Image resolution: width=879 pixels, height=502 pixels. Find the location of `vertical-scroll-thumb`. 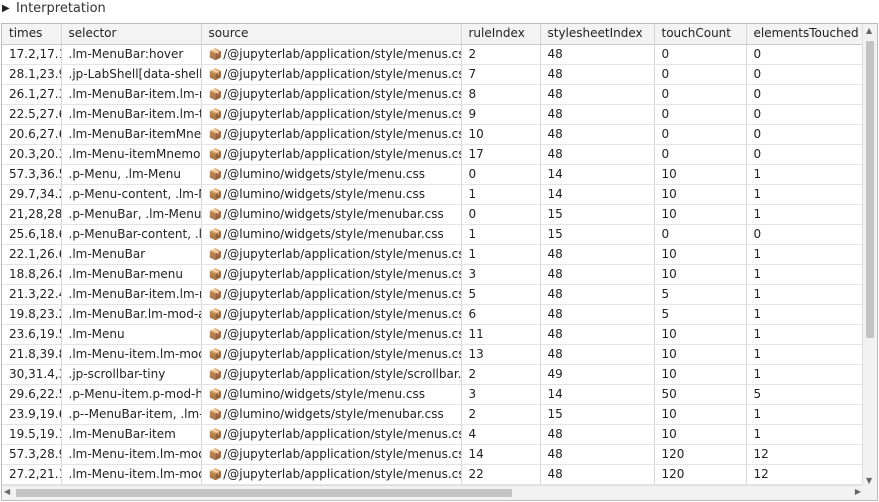

vertical-scroll-thumb is located at coordinates (870, 189).